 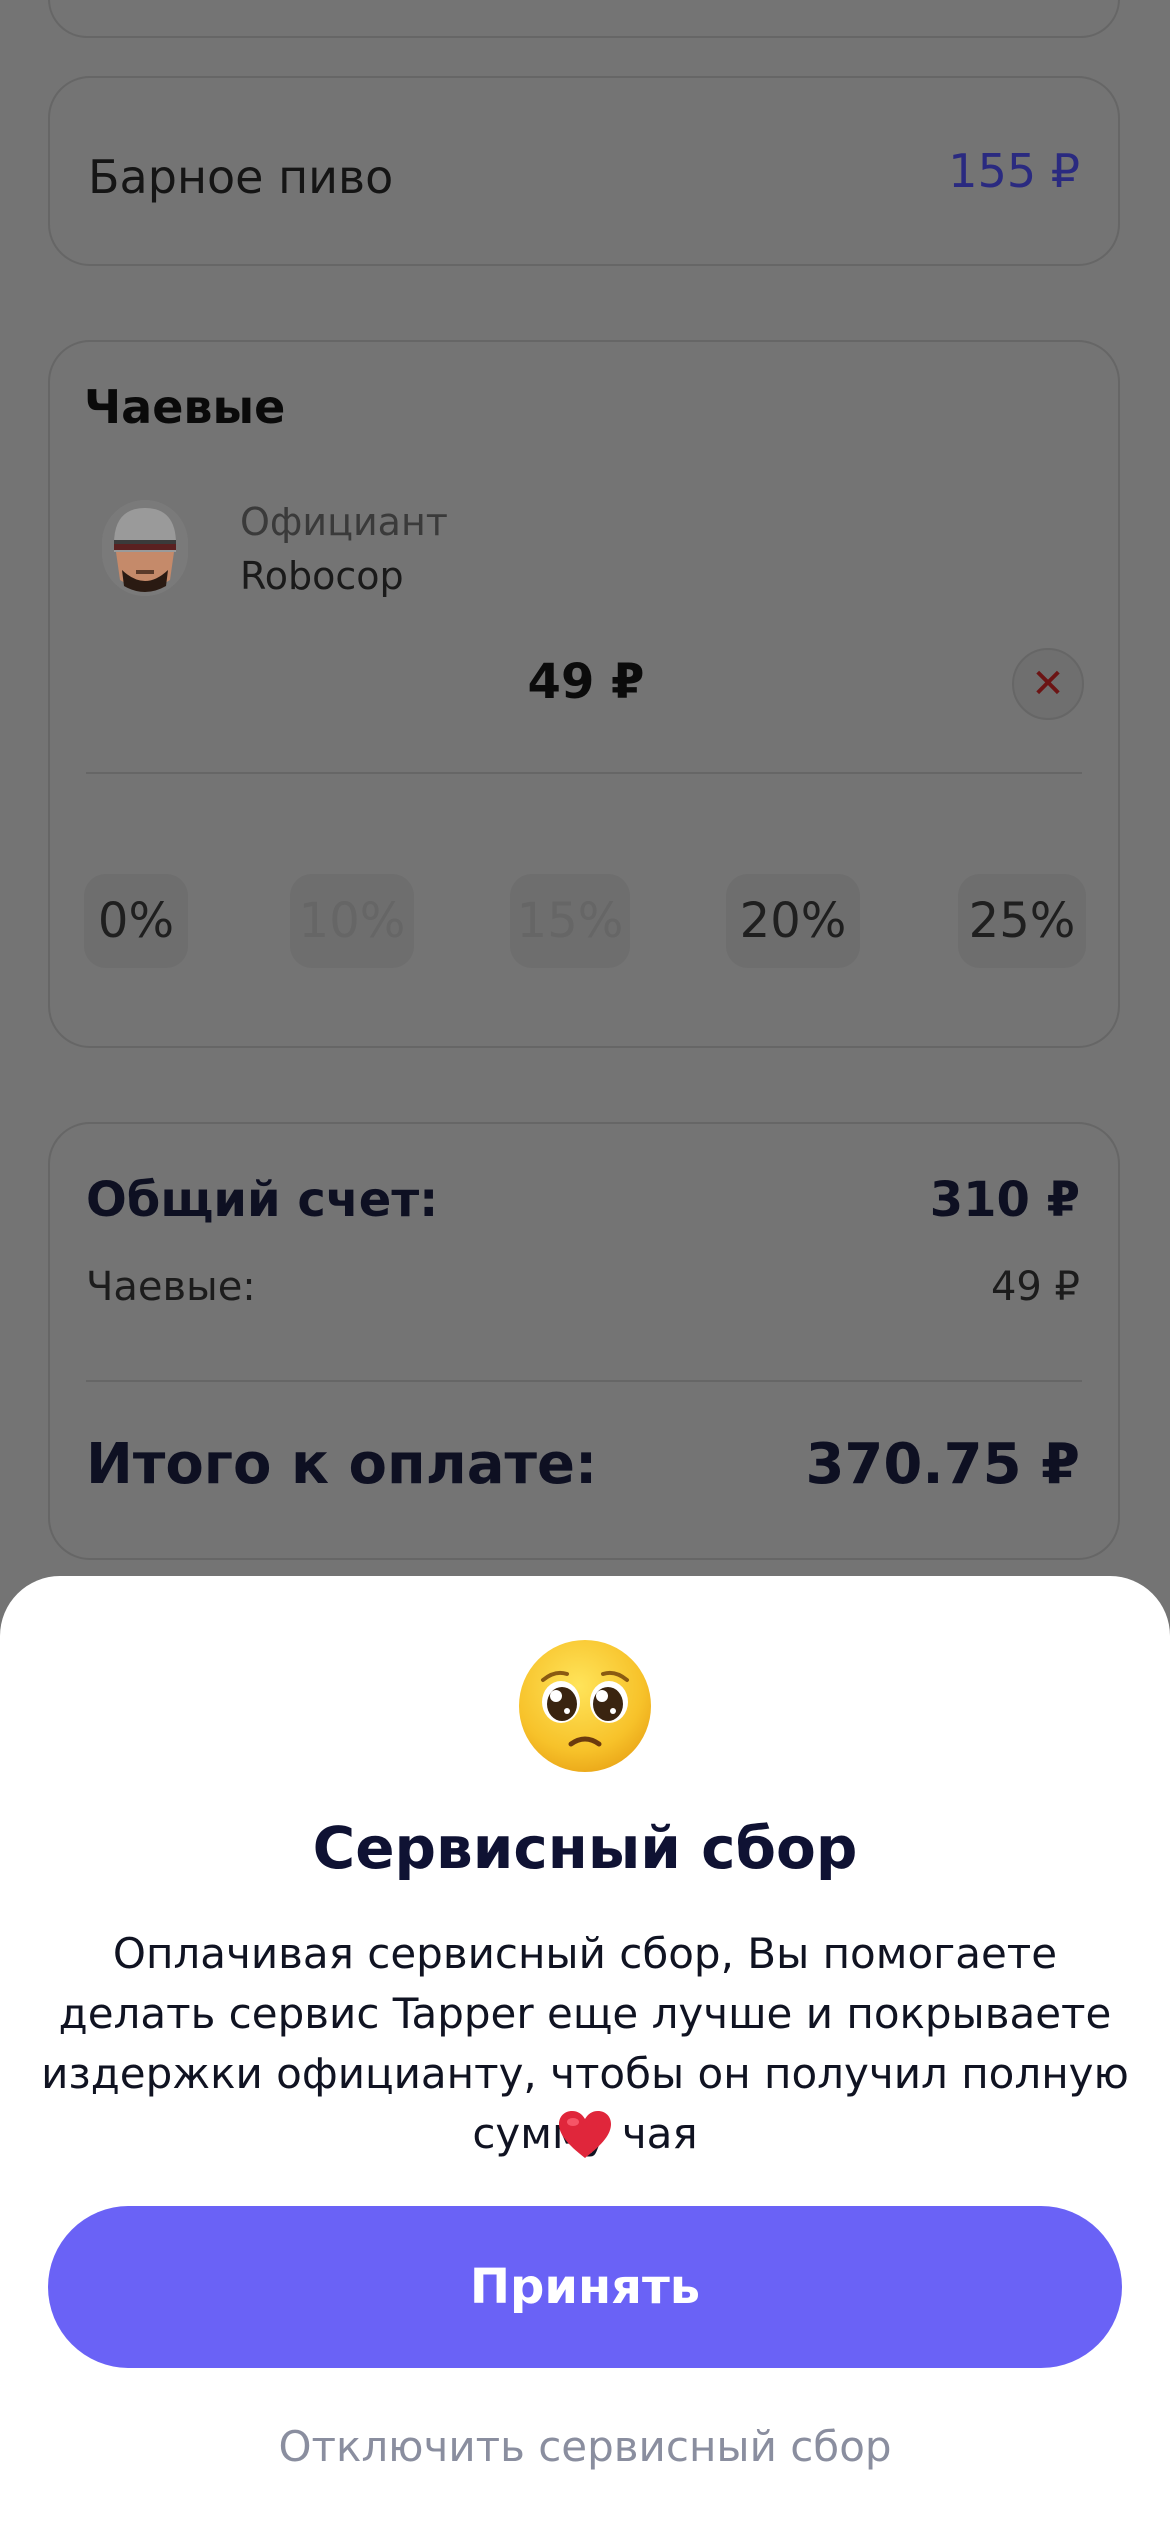 I want to click on tip-option-15: 15%, so click(x=570, y=921).